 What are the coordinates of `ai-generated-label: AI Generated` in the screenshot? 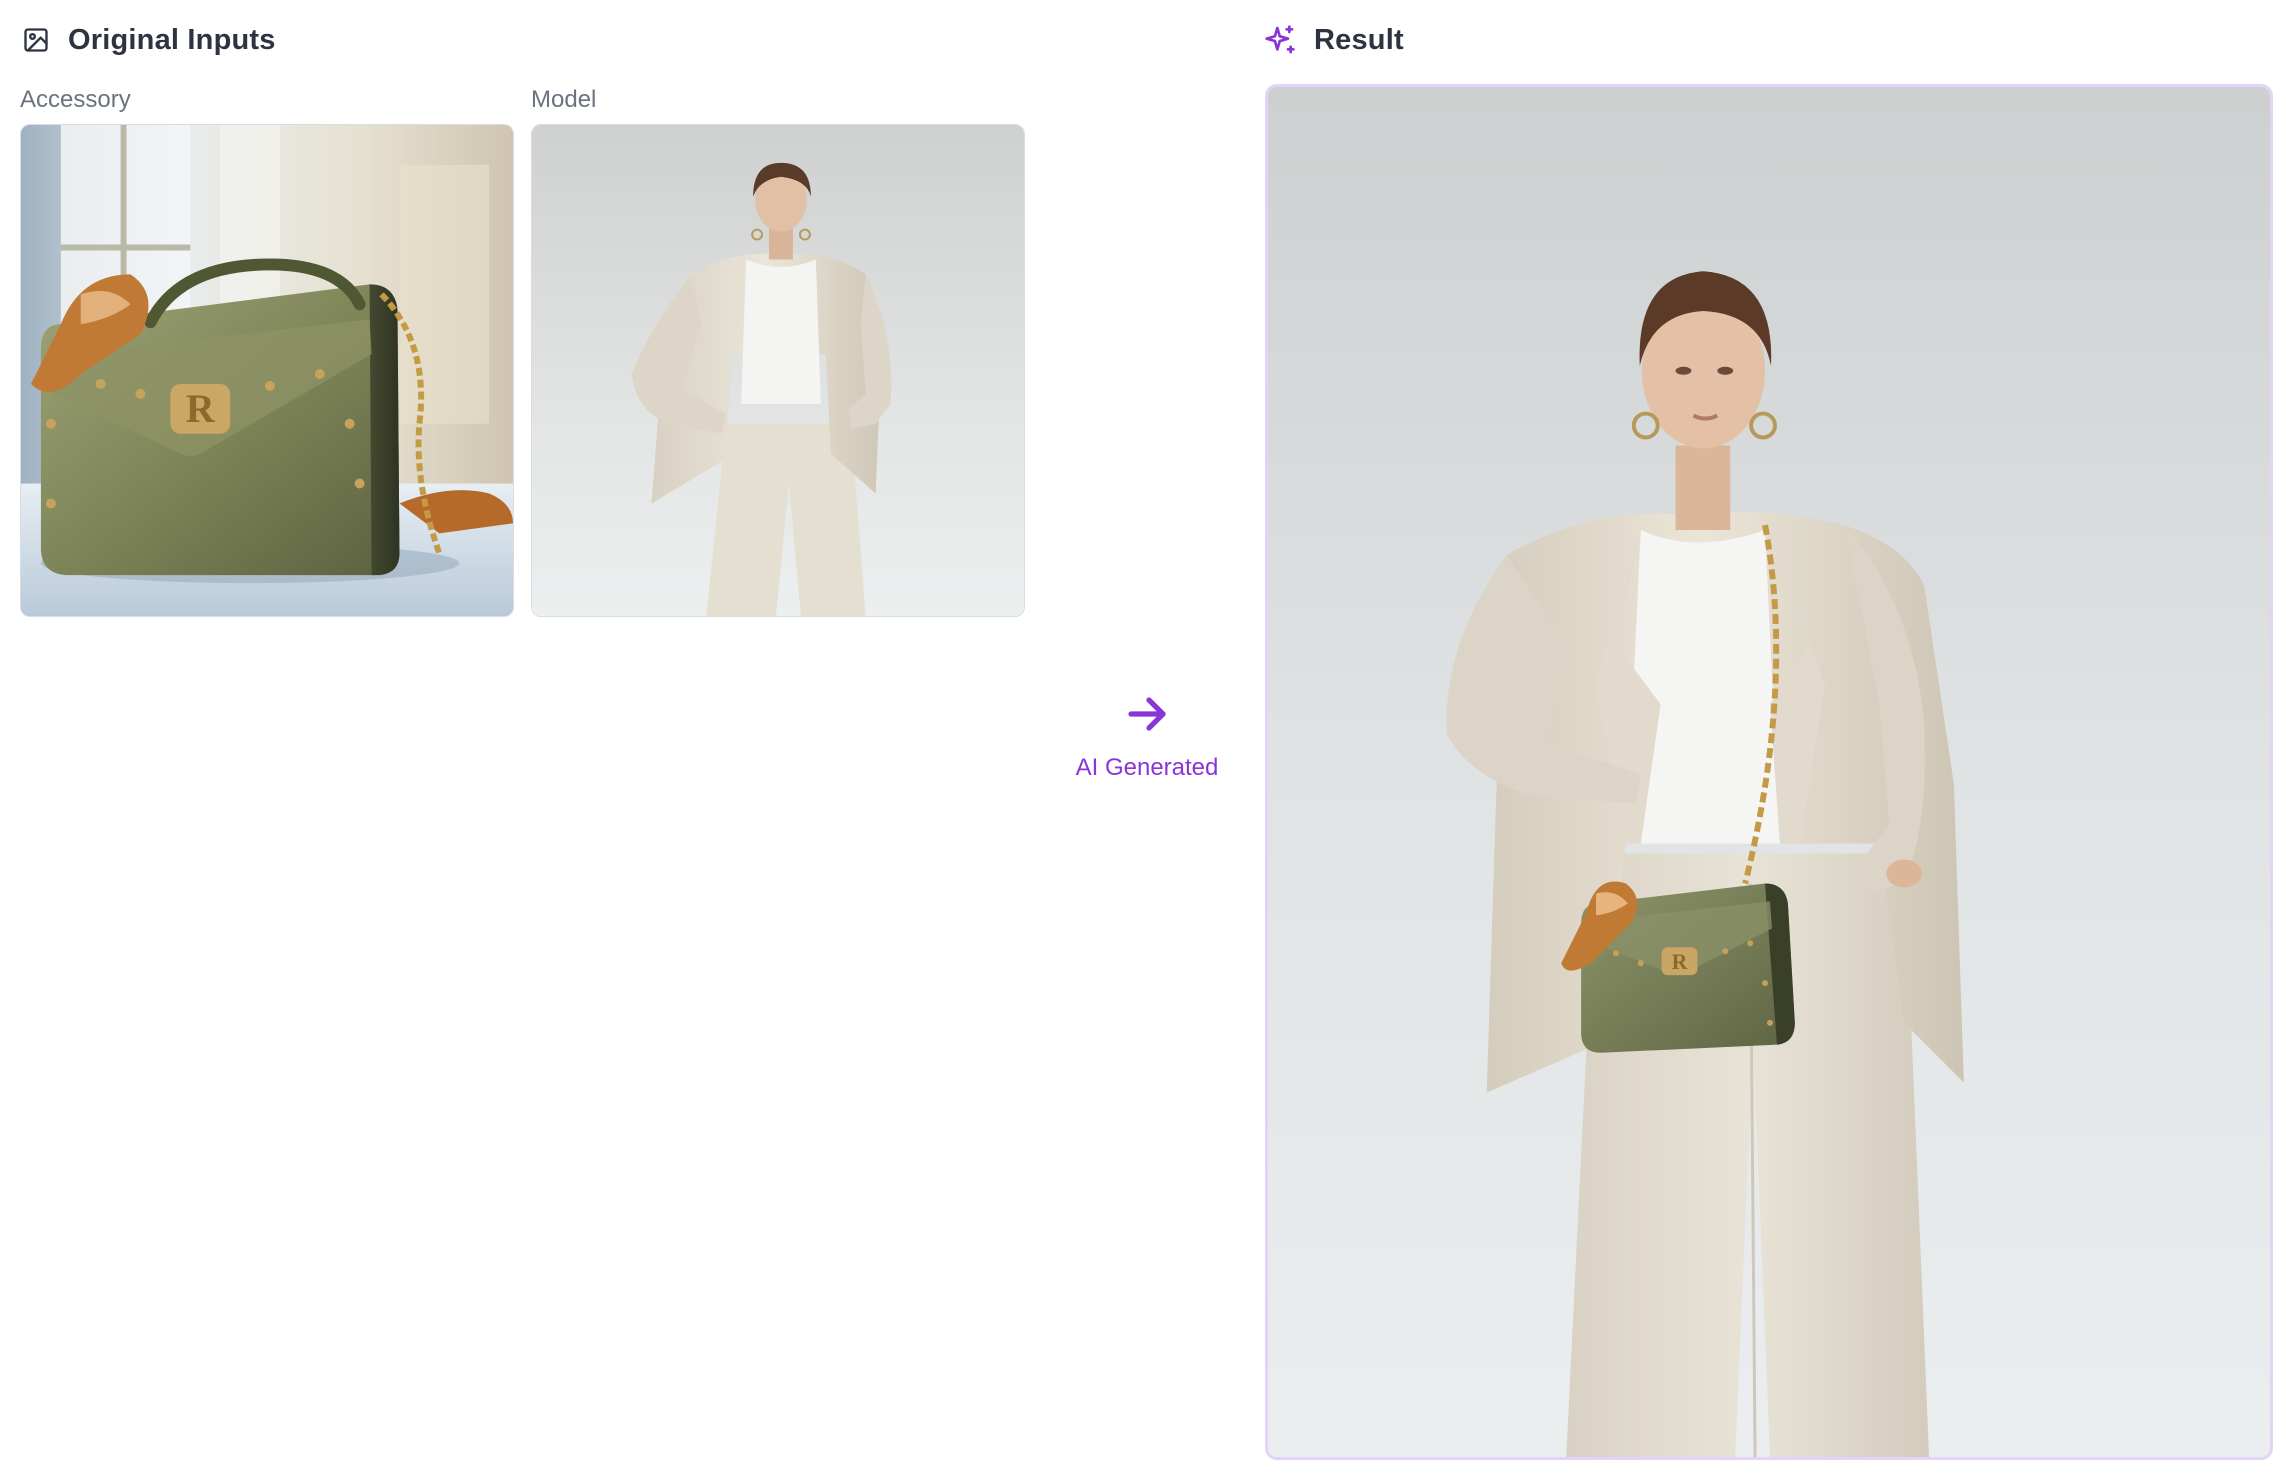 It's located at (1147, 767).